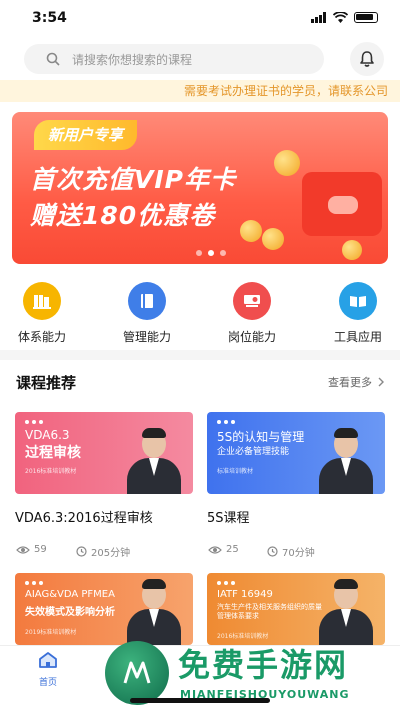 Image resolution: width=400 pixels, height=711 pixels. What do you see at coordinates (357, 337) in the screenshot?
I see `category-label: 工具应用` at bounding box center [357, 337].